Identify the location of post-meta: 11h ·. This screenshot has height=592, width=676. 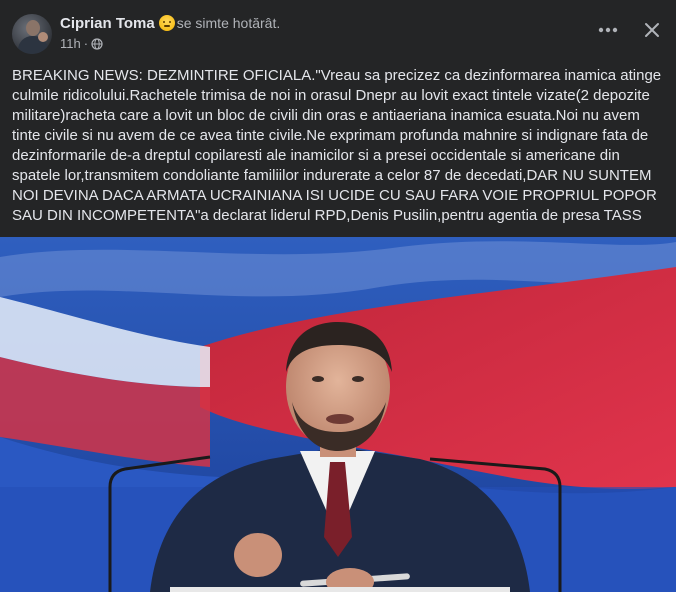
(81, 43).